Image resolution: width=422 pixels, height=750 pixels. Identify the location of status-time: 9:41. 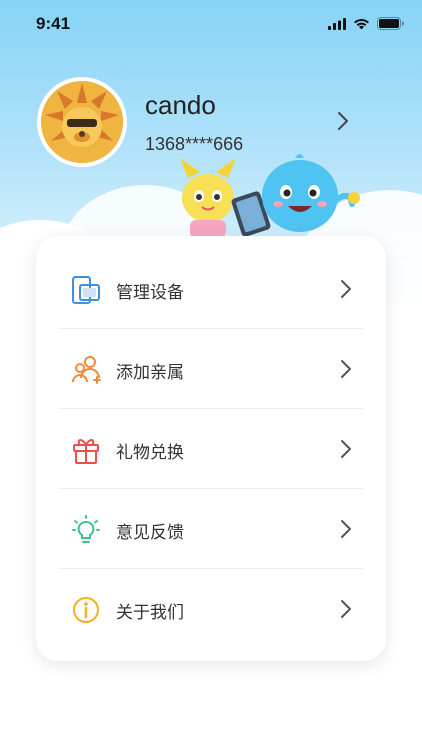
(53, 23).